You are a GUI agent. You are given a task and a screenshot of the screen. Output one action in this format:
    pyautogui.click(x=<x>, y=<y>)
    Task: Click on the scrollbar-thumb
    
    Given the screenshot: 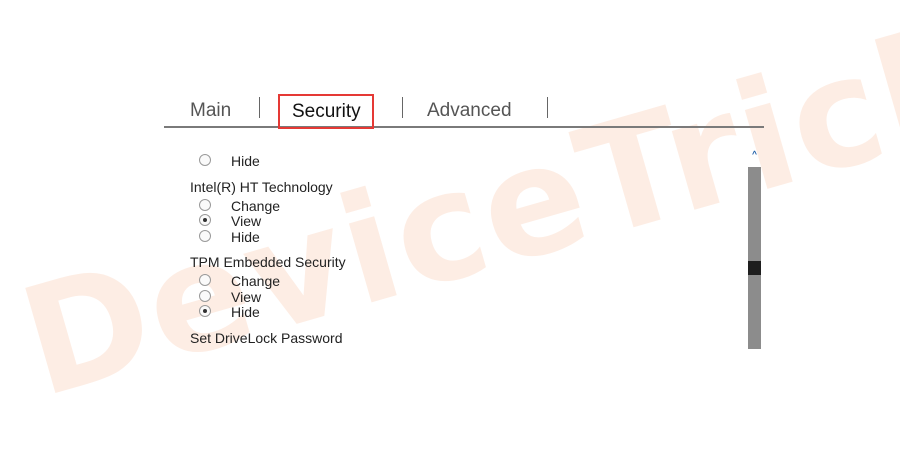 What is the action you would take?
    pyautogui.click(x=754, y=268)
    